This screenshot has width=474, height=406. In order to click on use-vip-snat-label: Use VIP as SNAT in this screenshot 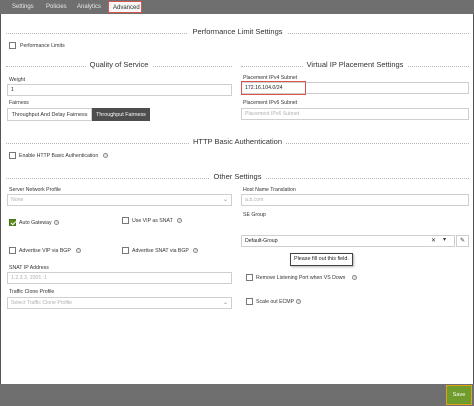, I will do `click(152, 221)`.